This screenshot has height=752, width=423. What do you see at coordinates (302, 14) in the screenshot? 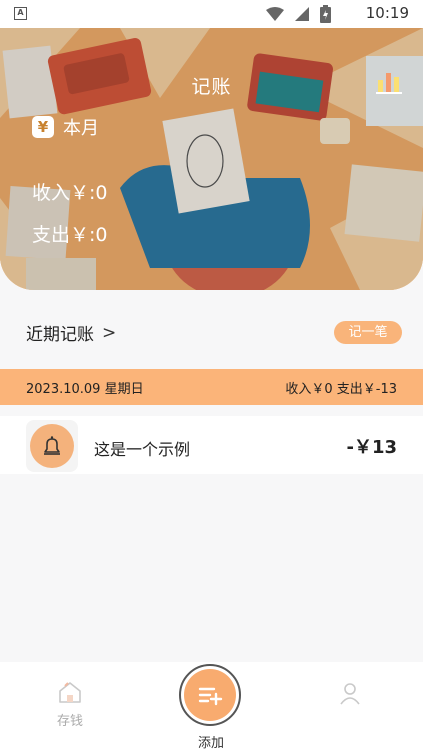
I see `signal-icon` at bounding box center [302, 14].